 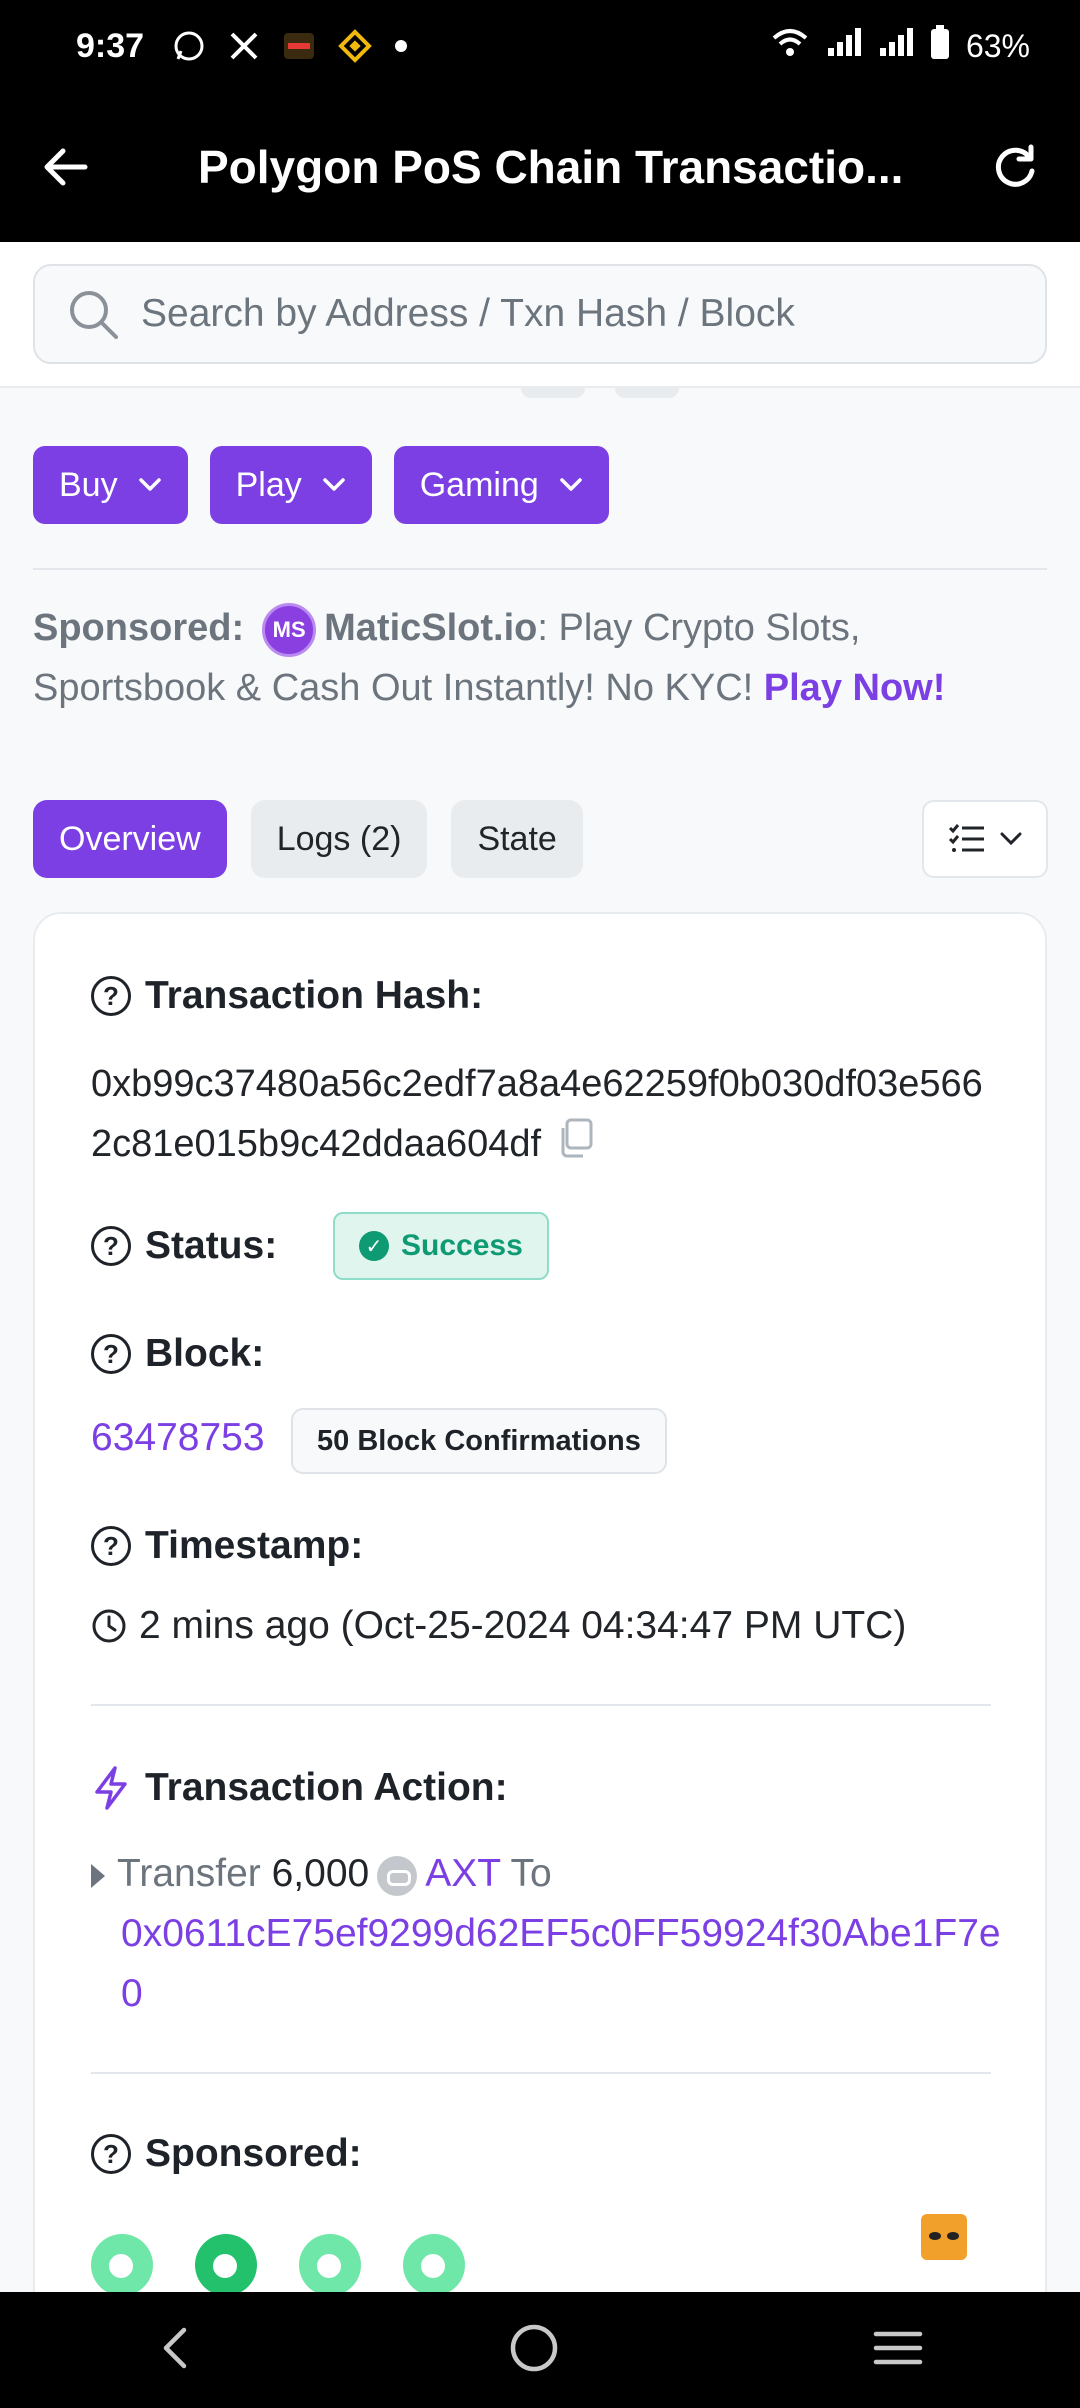 What do you see at coordinates (479, 484) in the screenshot?
I see `pill-label: Gaming` at bounding box center [479, 484].